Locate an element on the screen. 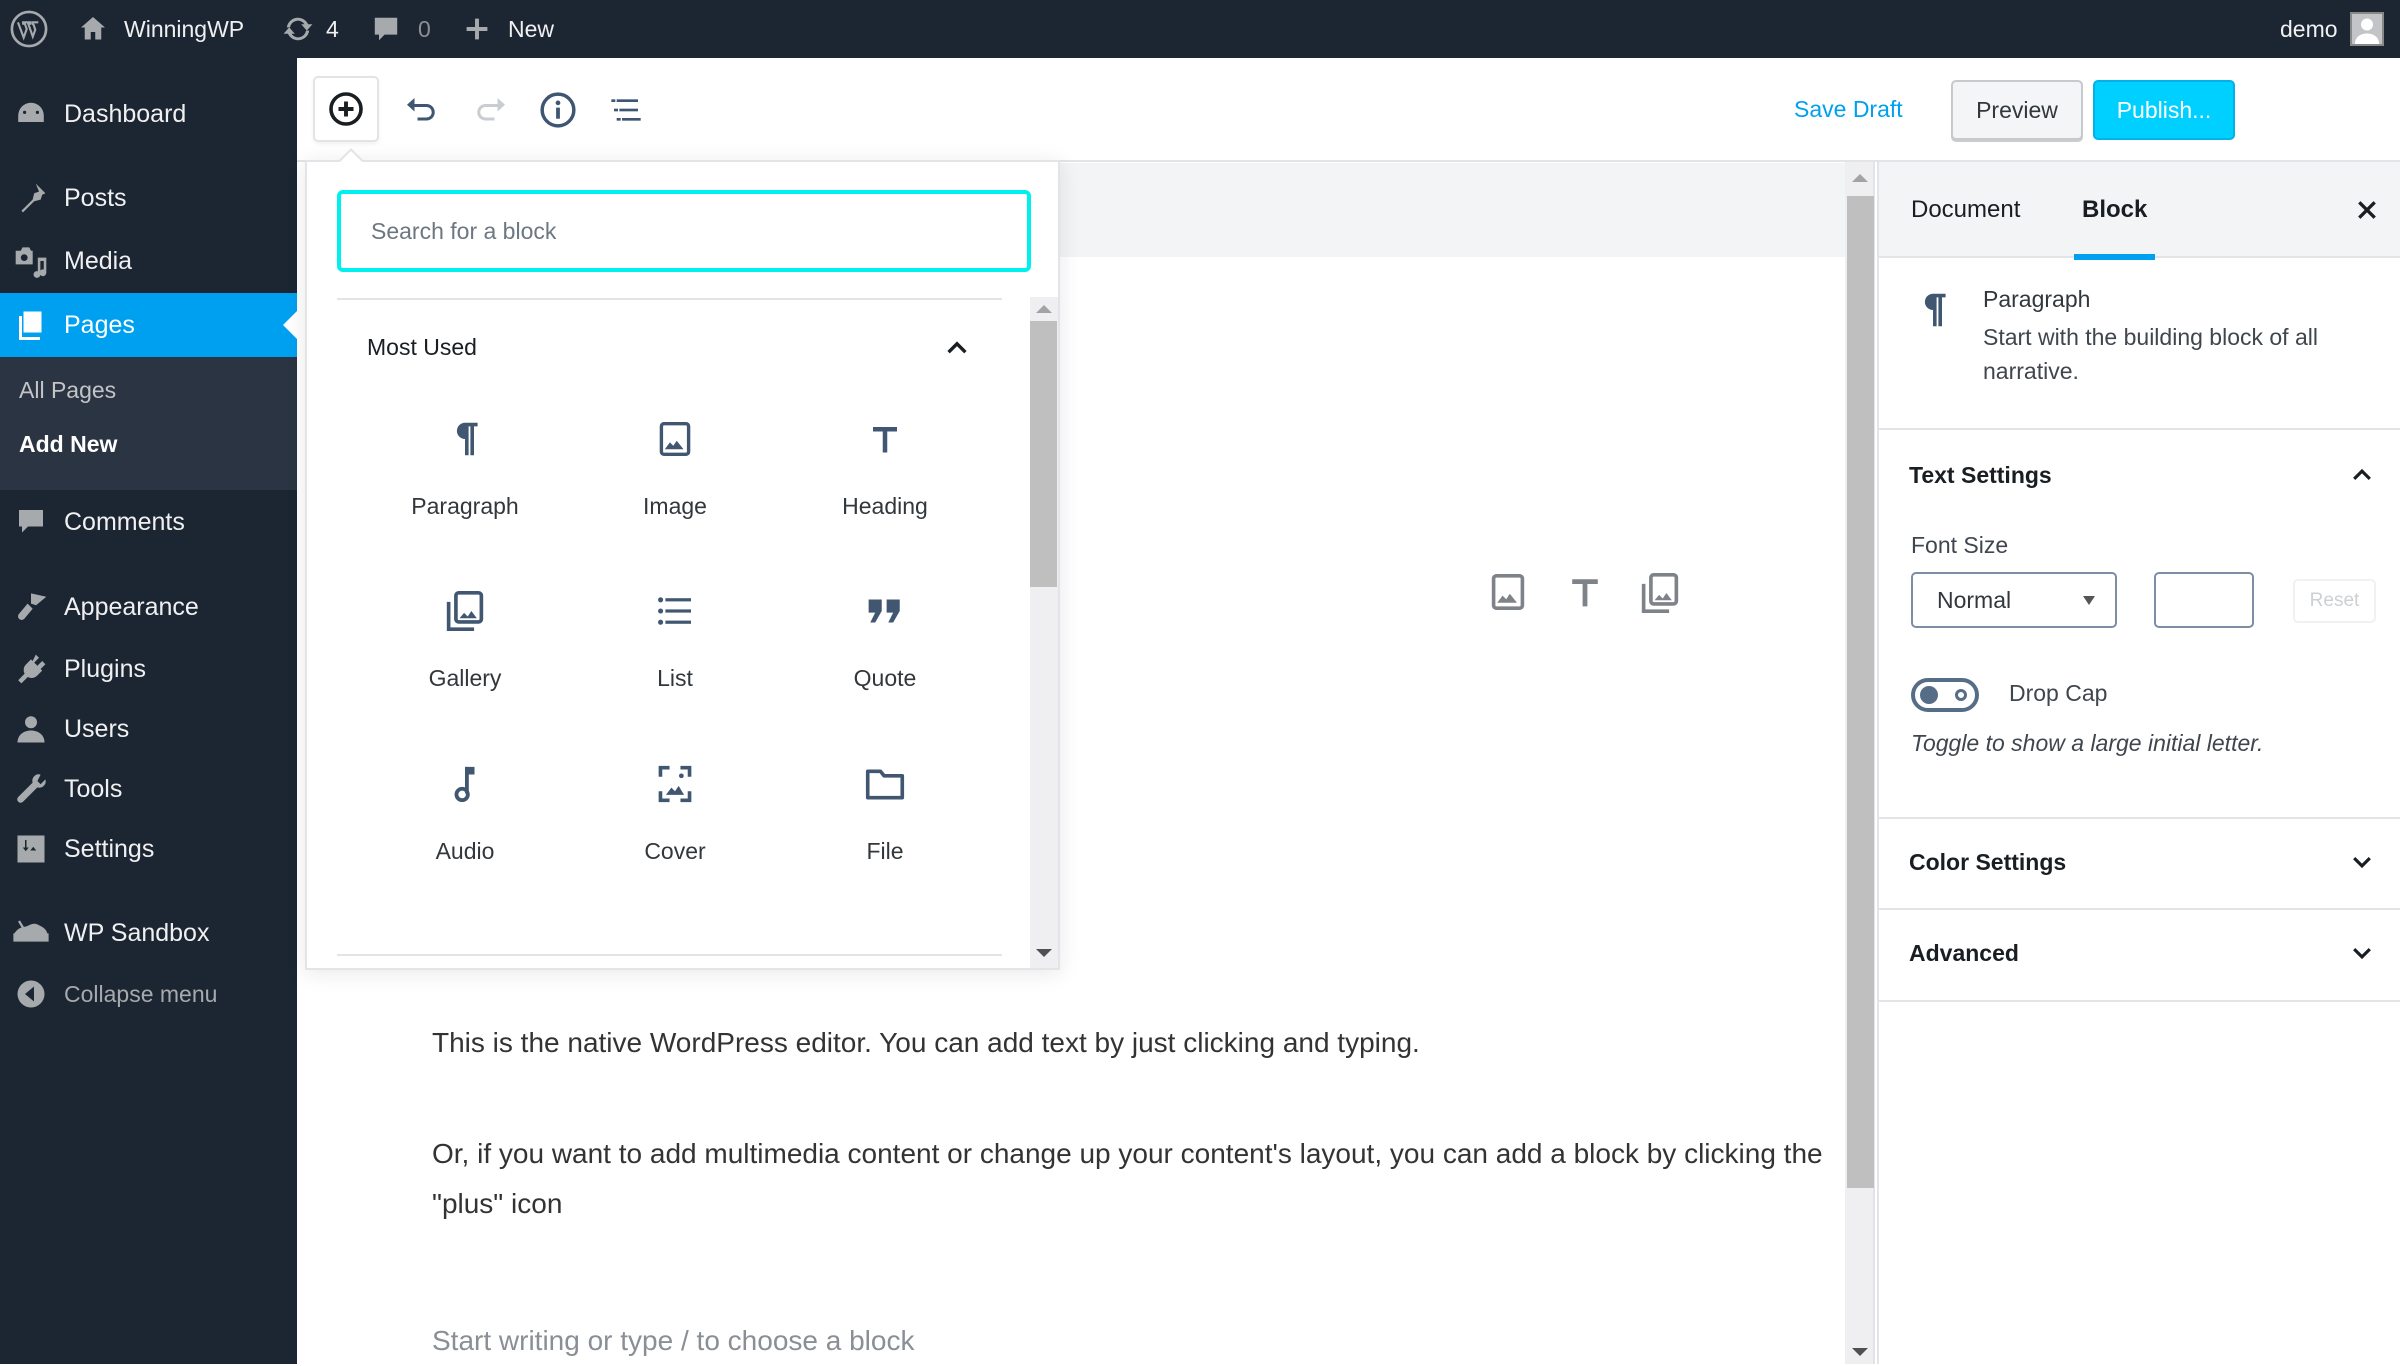 This screenshot has height=1366, width=2400. reset-font-size-button: Reset is located at coordinates (2334, 601).